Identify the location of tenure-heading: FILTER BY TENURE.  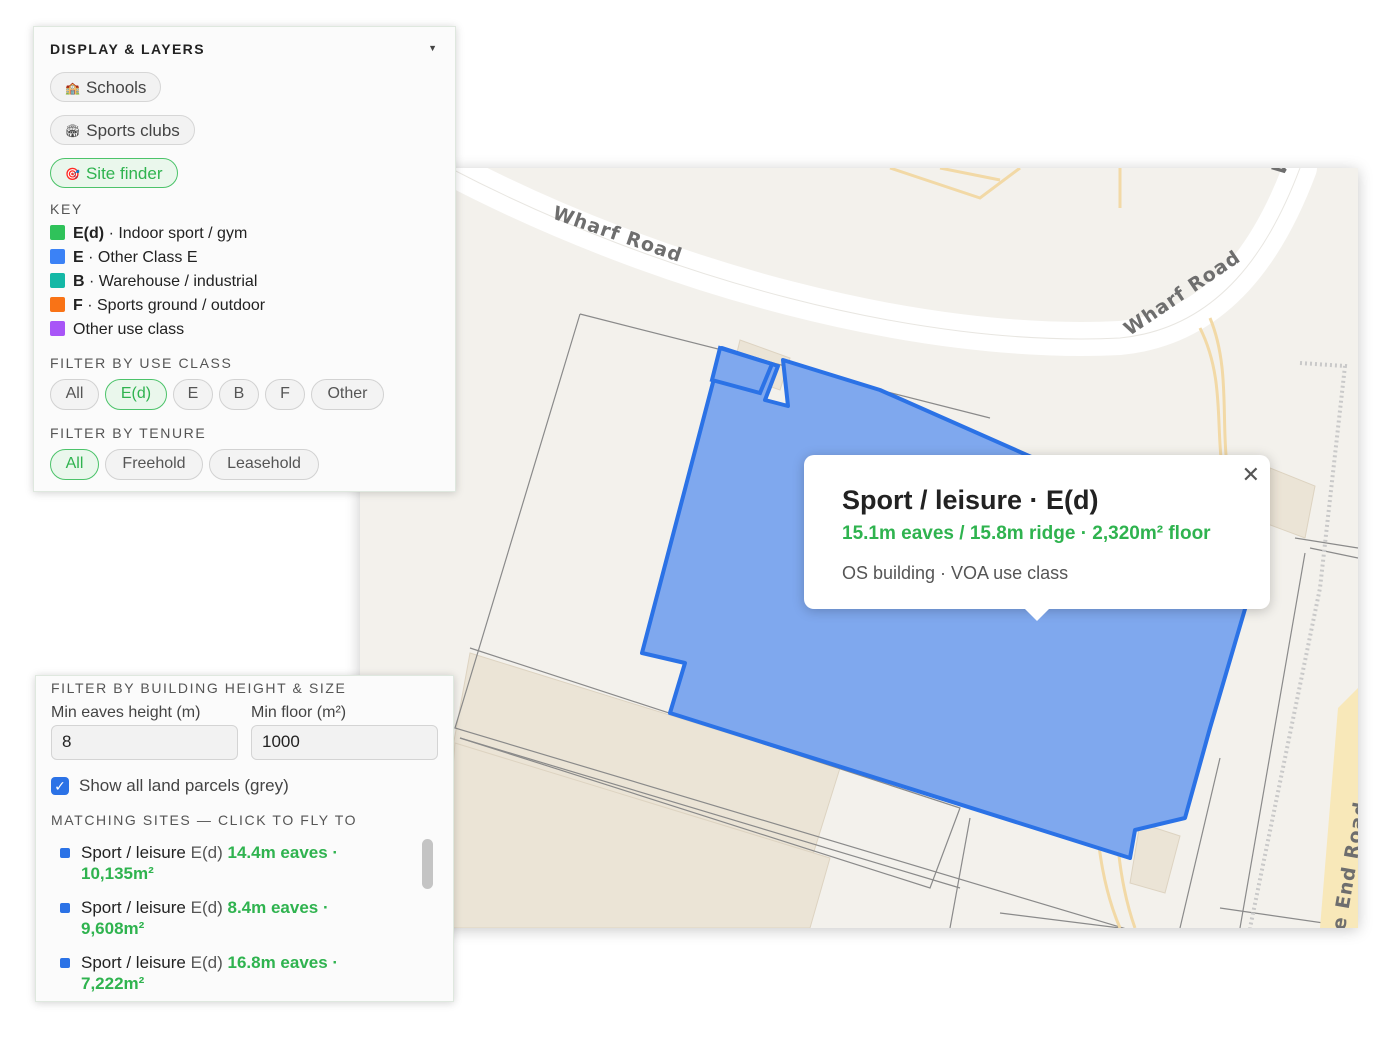
(128, 433).